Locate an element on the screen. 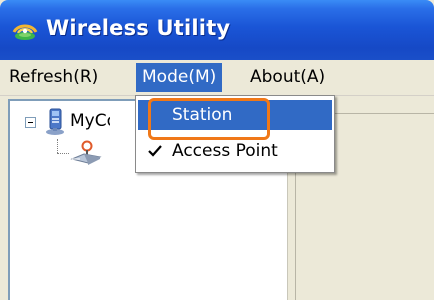  tree-root-label: MyComputer is located at coordinates (90, 121).